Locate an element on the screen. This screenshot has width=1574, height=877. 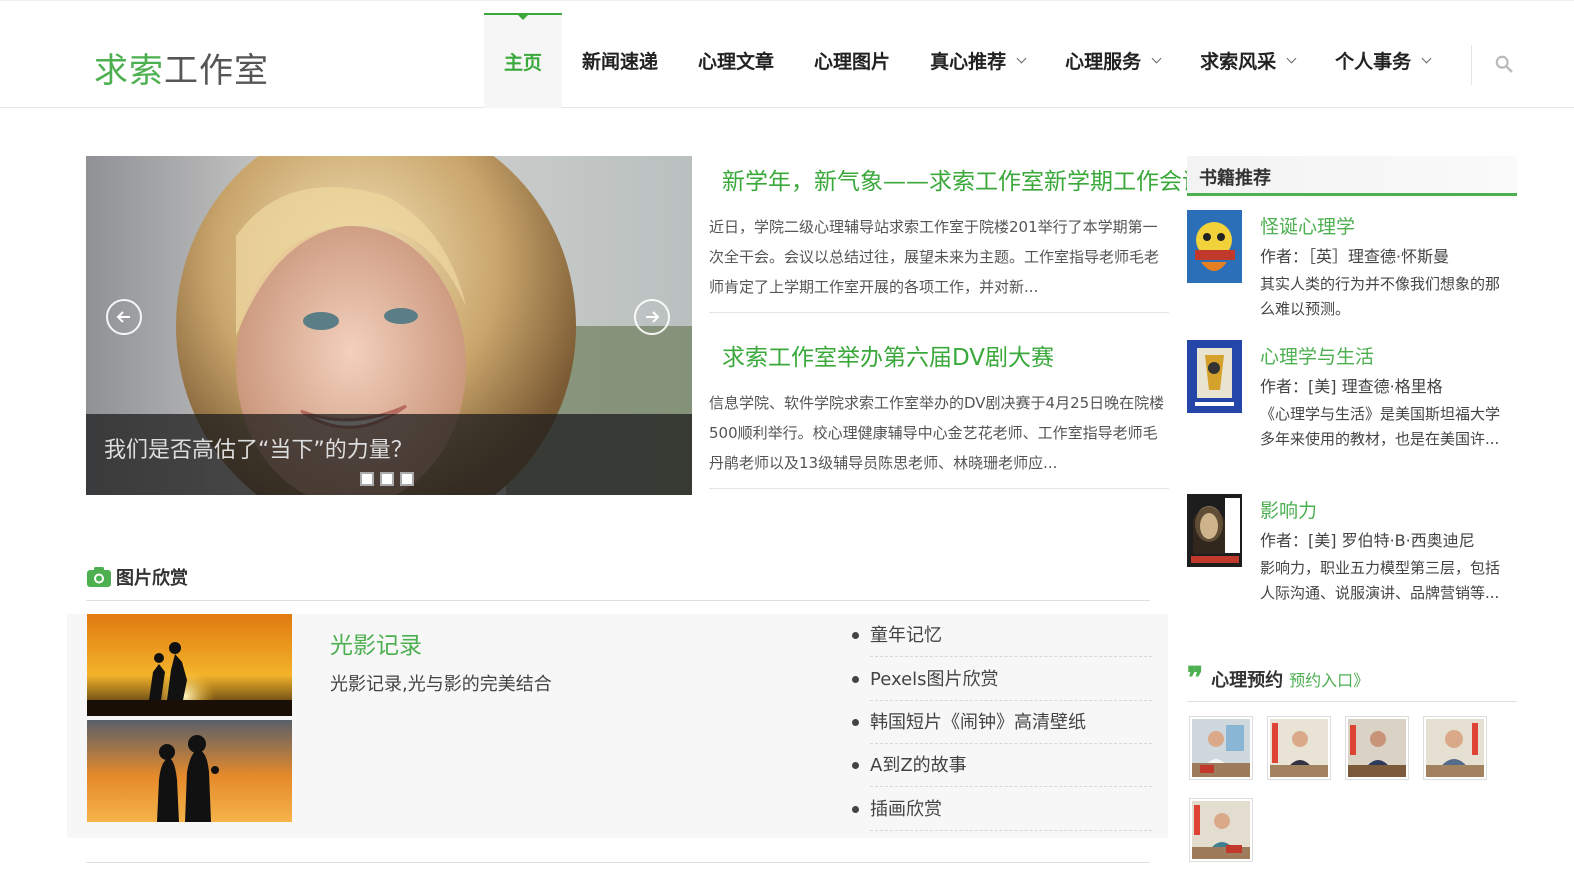
nav-label: 求索风采 is located at coordinates (1238, 62).